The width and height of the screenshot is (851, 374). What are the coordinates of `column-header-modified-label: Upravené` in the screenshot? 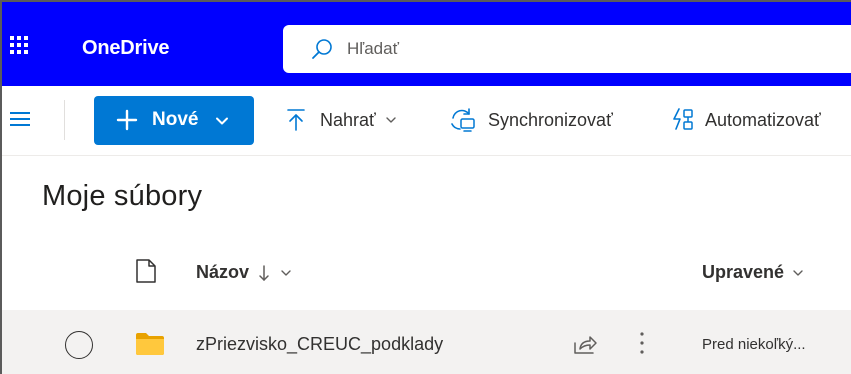 It's located at (743, 272).